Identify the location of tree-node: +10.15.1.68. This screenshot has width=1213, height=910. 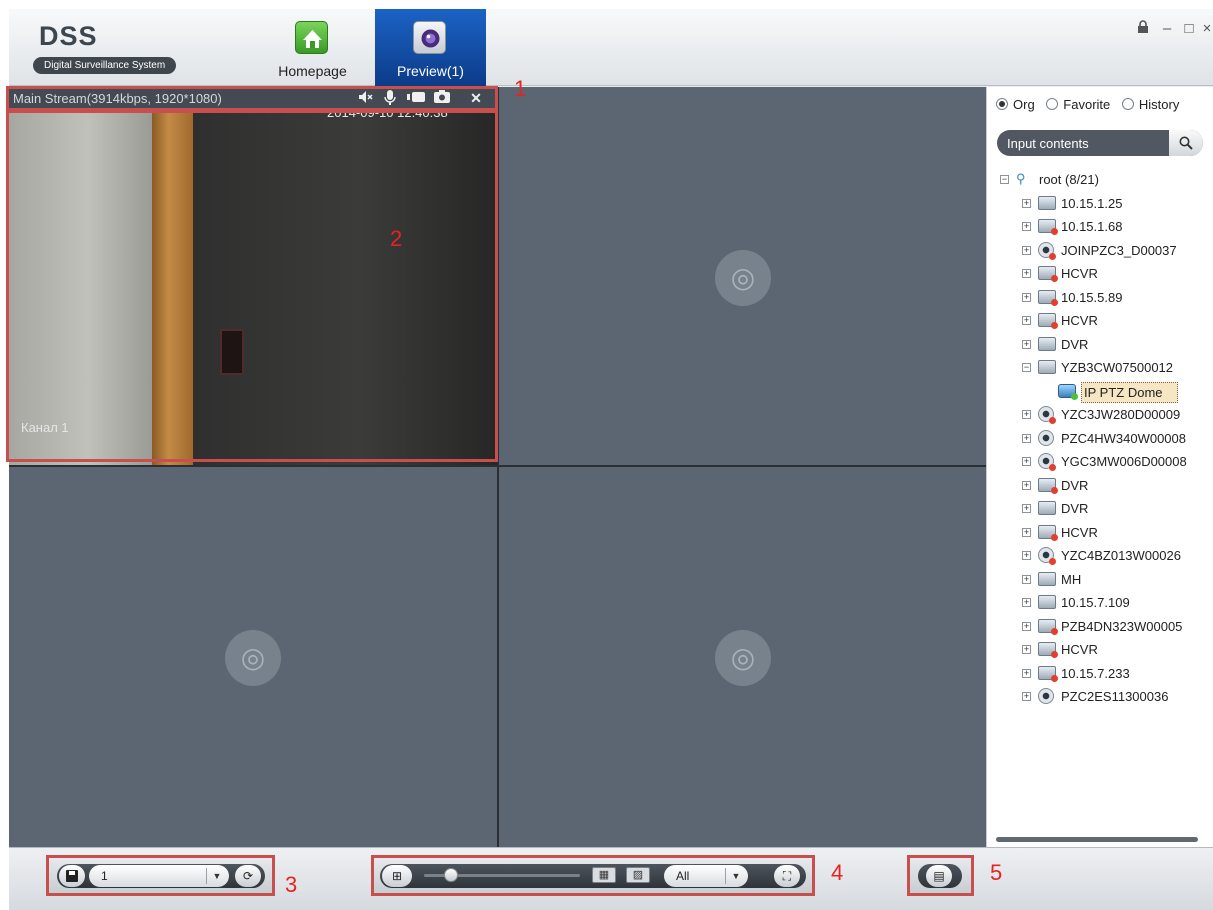
(1105, 229).